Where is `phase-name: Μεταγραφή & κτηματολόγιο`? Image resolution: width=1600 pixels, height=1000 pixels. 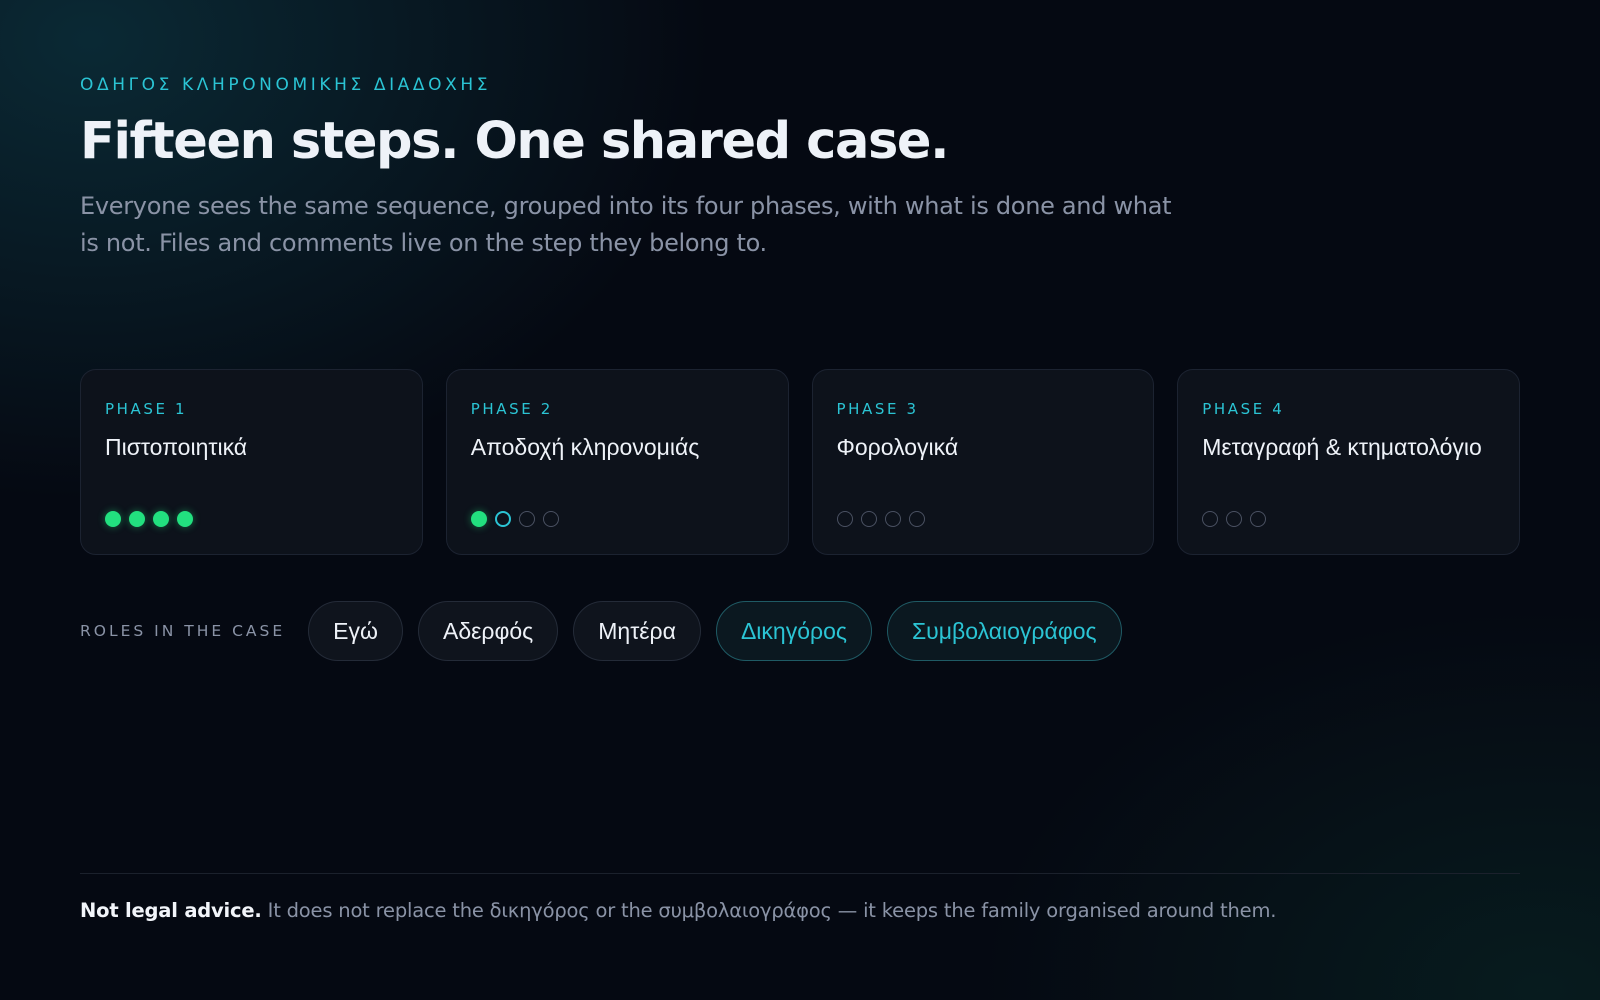
phase-name: Μεταγραφή & κτηματολόγιο is located at coordinates (1342, 447).